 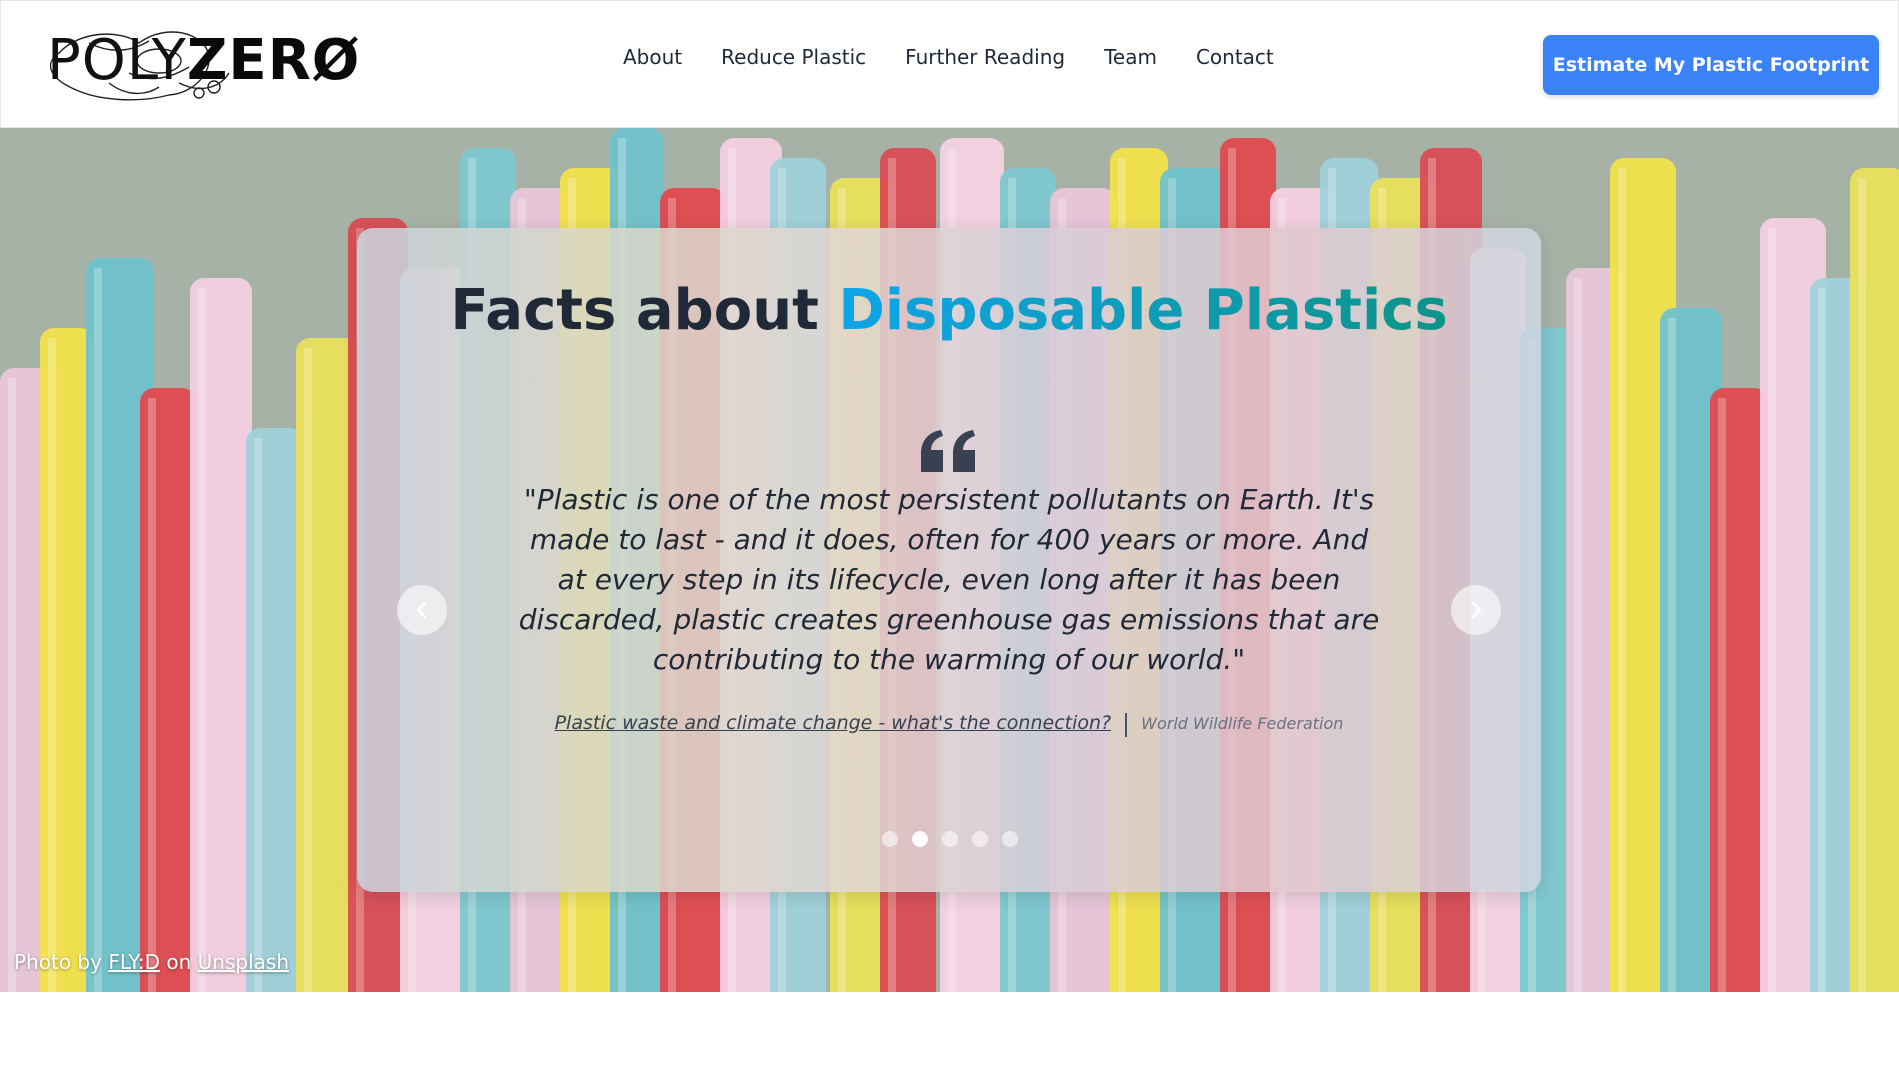 I want to click on carousel-prev-button, so click(x=422, y=610).